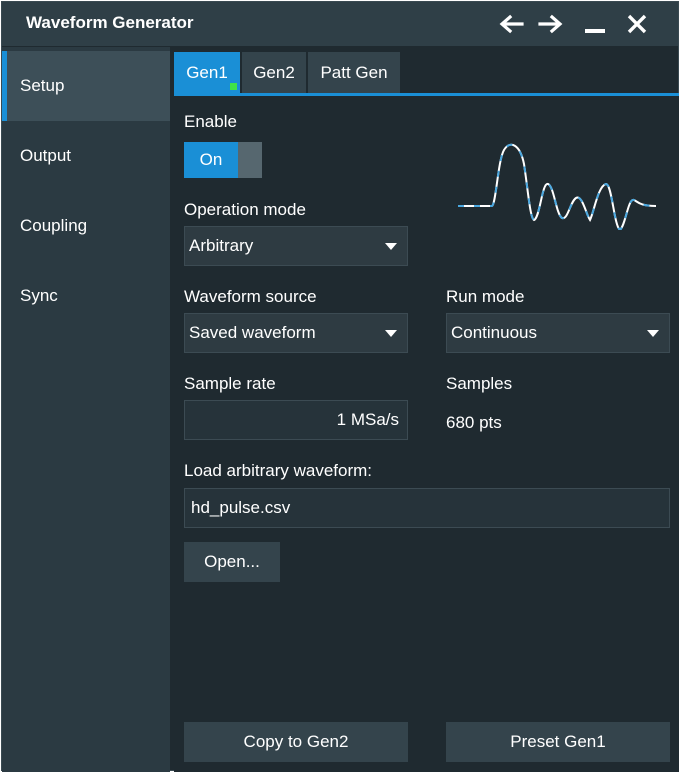 The image size is (680, 772). I want to click on sidebar-item-label: Setup, so click(42, 85).